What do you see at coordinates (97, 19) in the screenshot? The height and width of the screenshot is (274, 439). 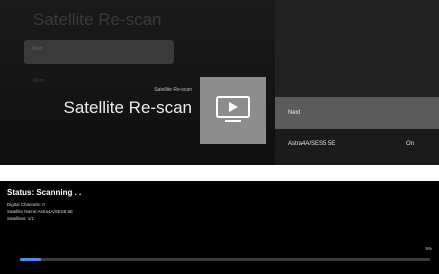 I see `background-title: Satellite Re-scan` at bounding box center [97, 19].